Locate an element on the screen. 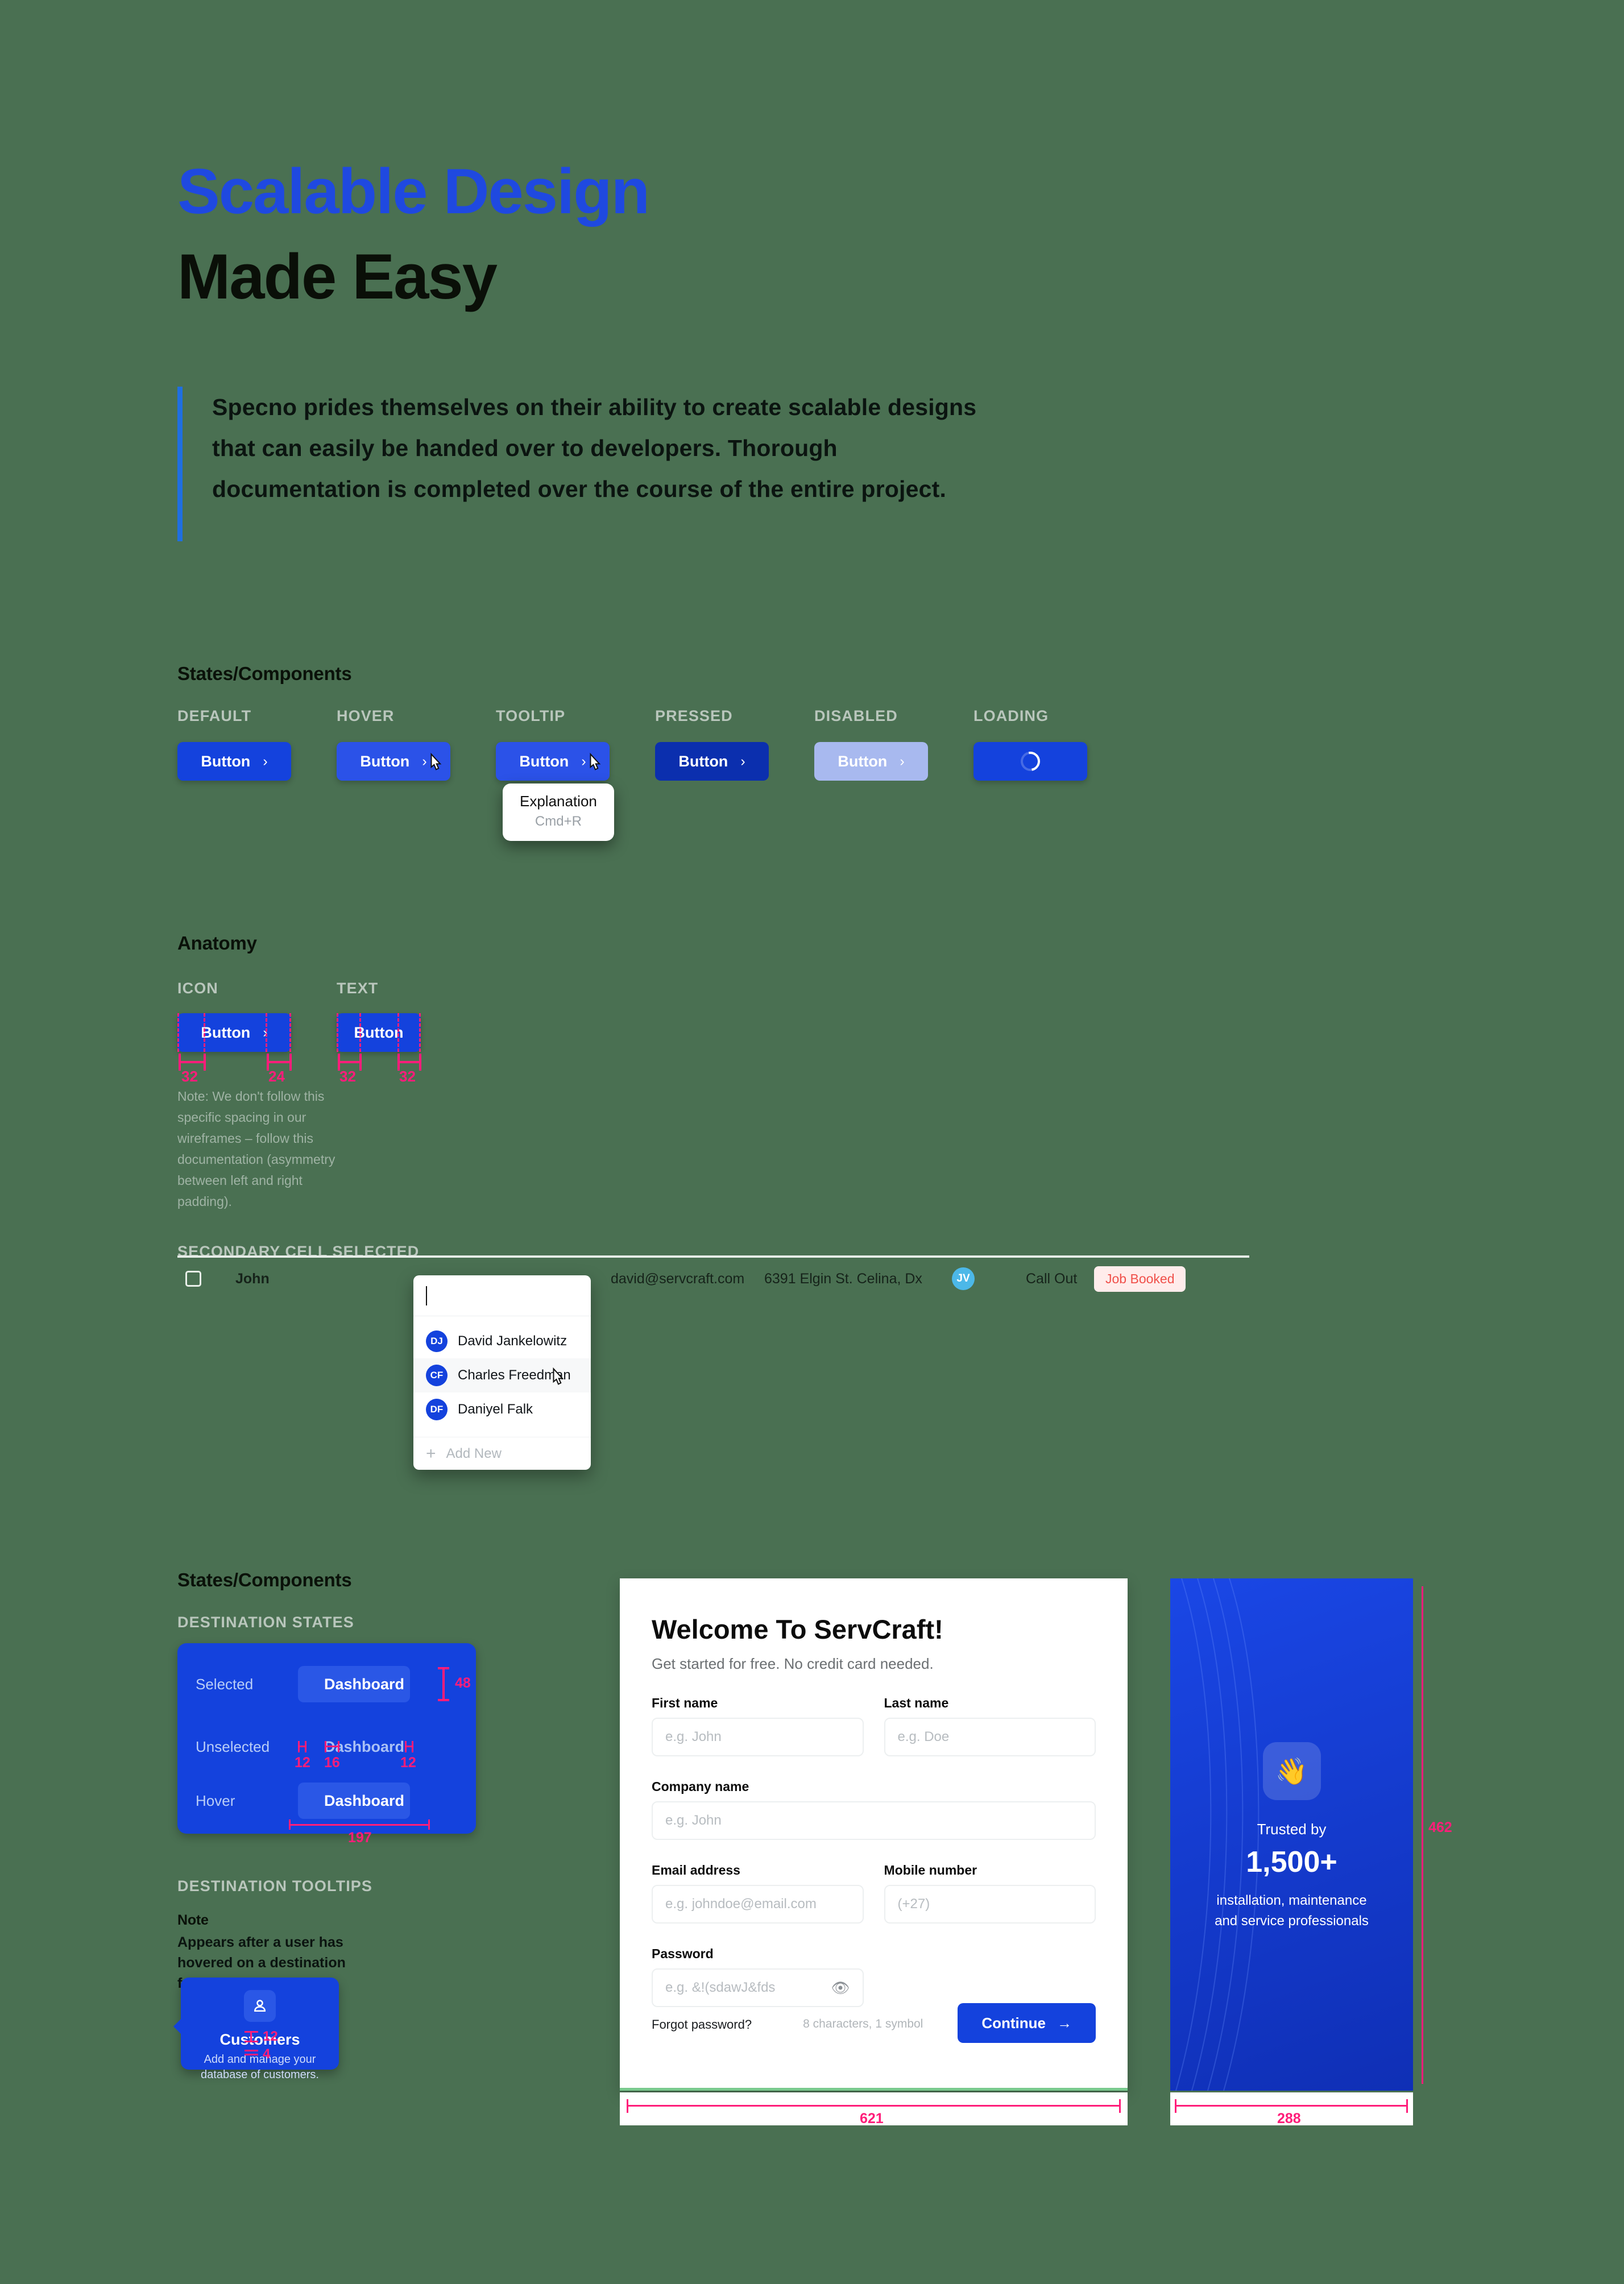 The image size is (1624, 2284). last-name-input: e.g. Doe is located at coordinates (990, 1737).